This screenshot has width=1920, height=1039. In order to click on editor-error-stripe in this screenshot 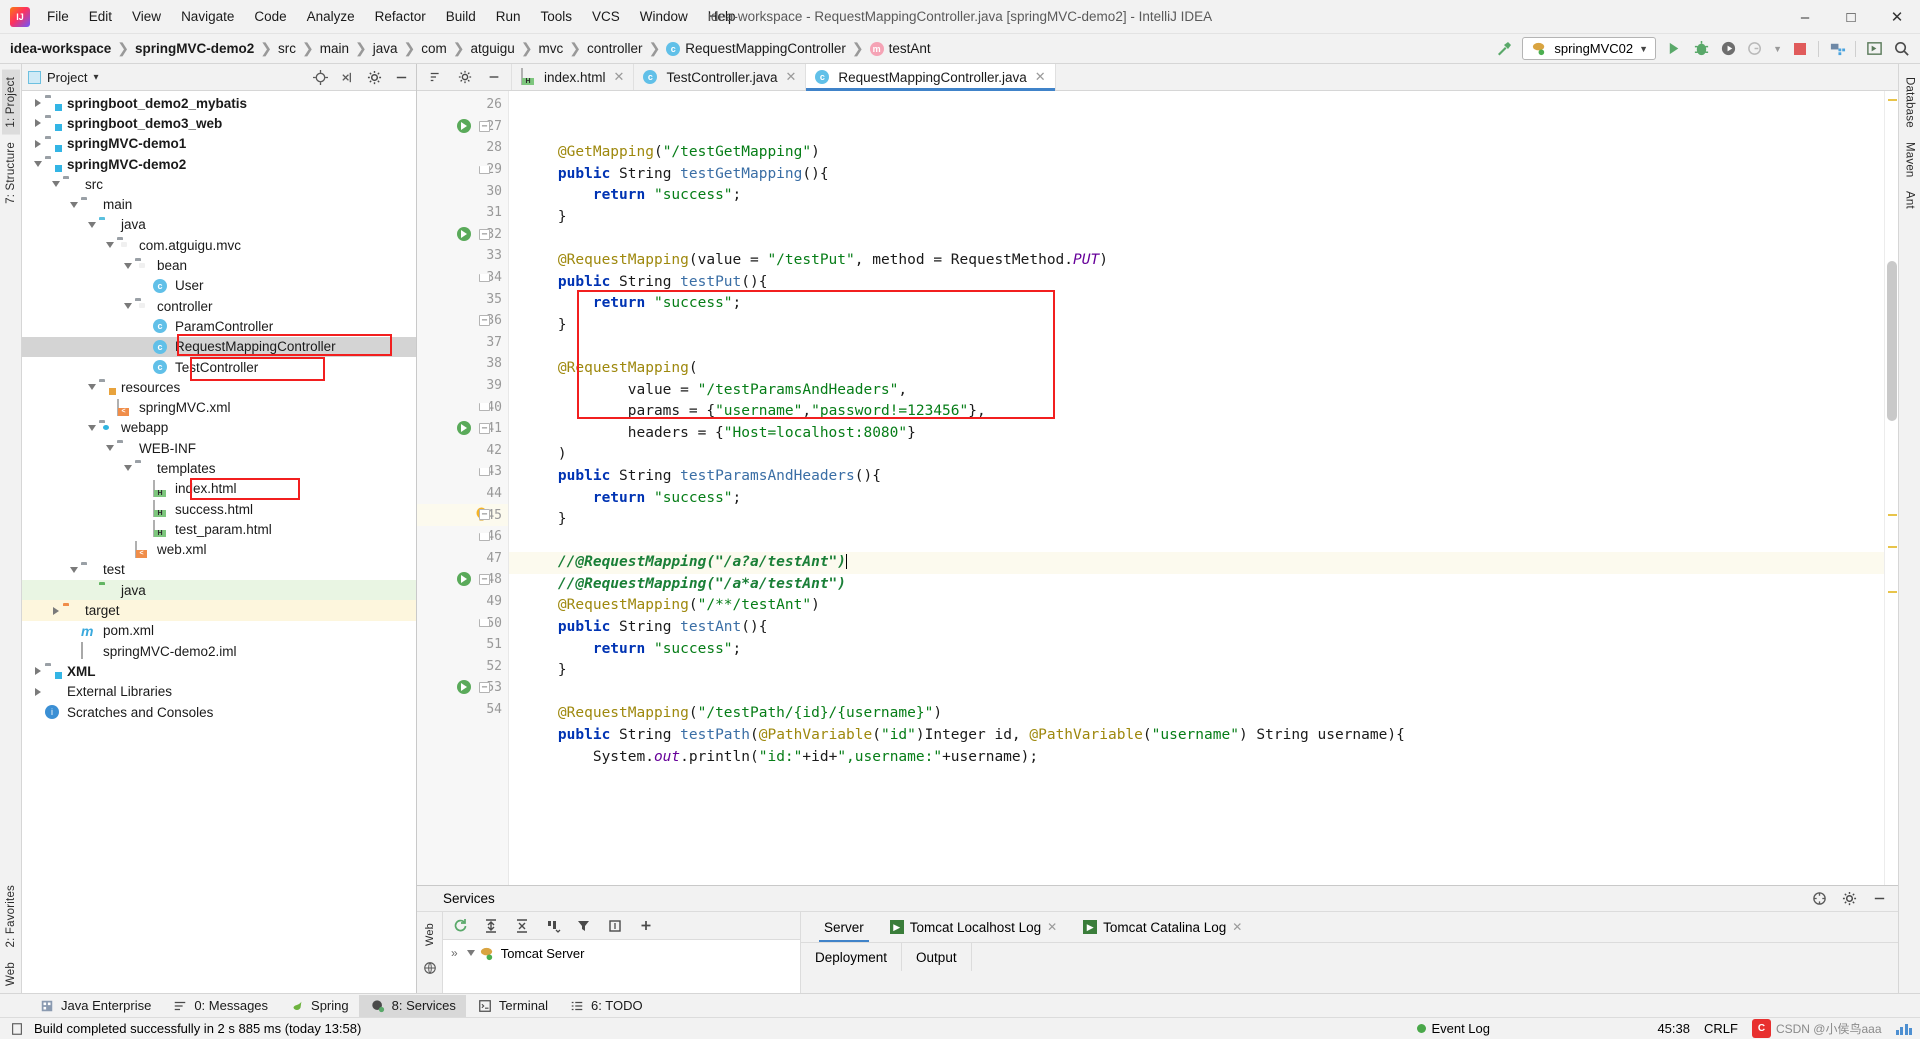, I will do `click(1891, 488)`.